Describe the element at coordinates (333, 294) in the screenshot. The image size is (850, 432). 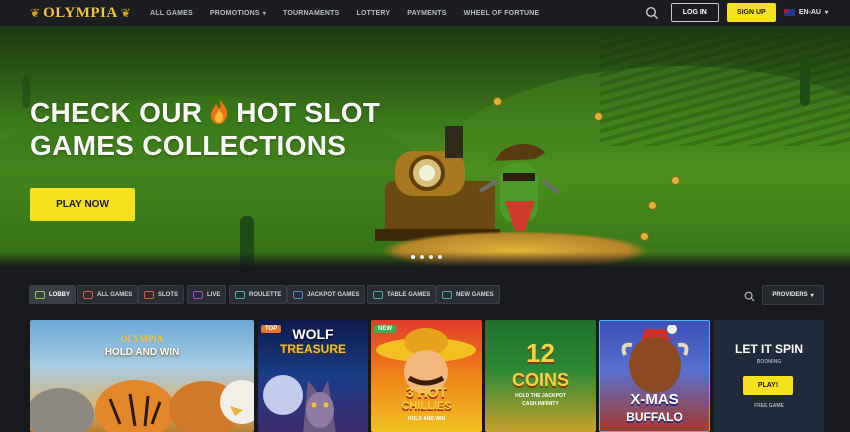
I see `category-label: JACKPOT GAMES` at that location.